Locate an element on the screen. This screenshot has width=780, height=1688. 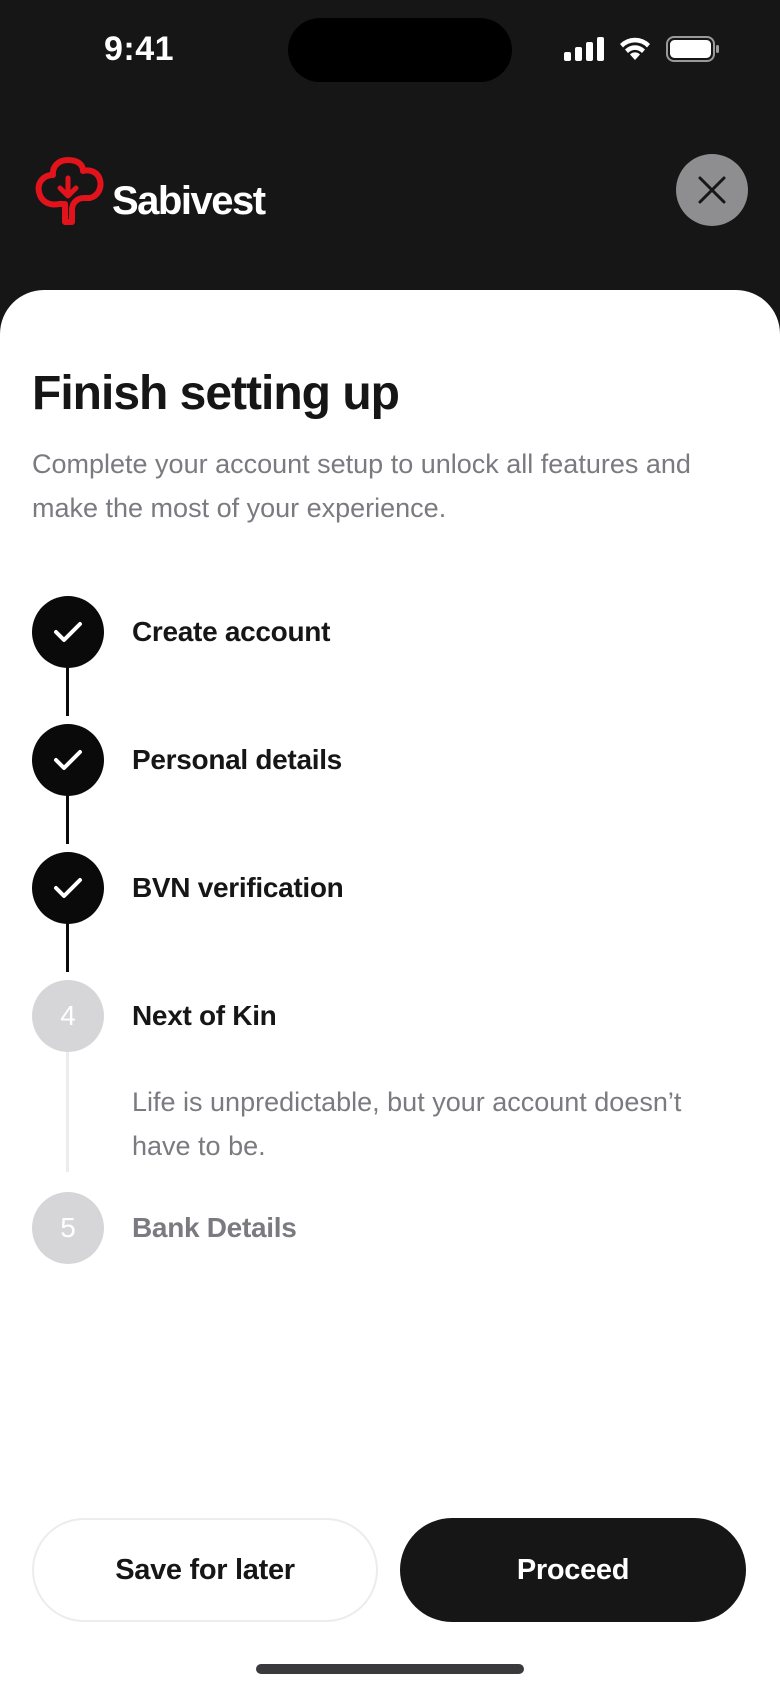
step-5-indicator: 5 is located at coordinates (68, 1228).